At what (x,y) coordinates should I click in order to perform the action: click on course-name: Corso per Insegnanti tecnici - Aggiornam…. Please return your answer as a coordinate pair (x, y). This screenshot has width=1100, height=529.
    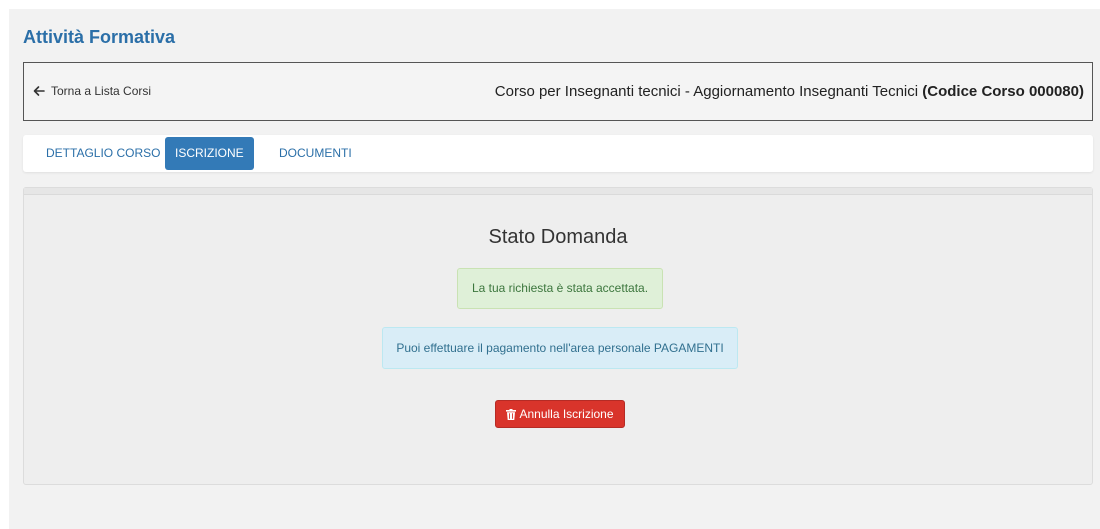
    Looking at the image, I should click on (706, 91).